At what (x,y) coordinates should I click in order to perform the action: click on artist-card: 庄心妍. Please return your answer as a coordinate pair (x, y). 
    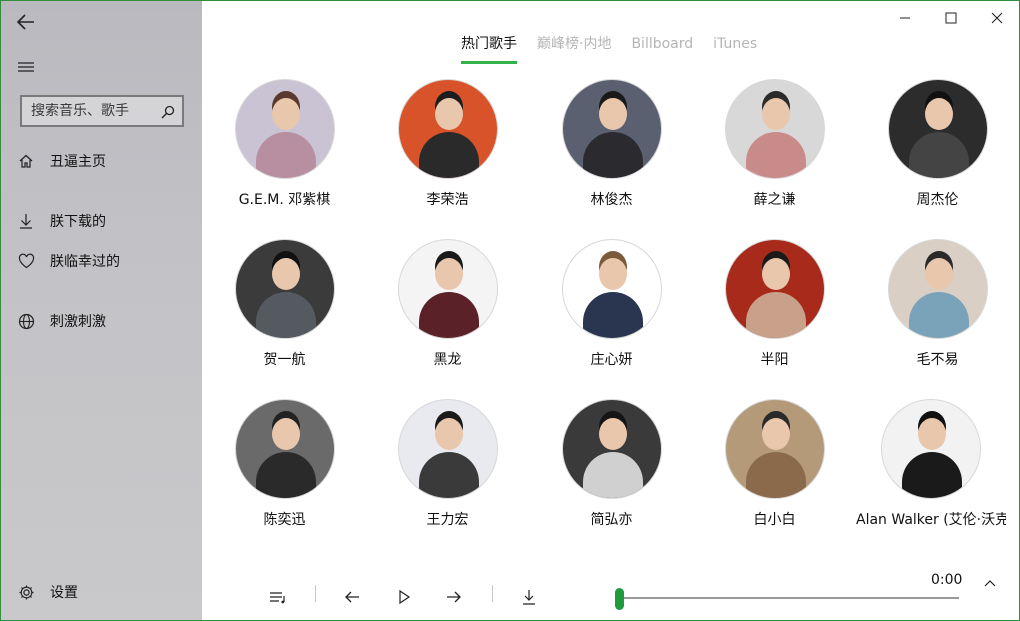
    Looking at the image, I should click on (611, 304).